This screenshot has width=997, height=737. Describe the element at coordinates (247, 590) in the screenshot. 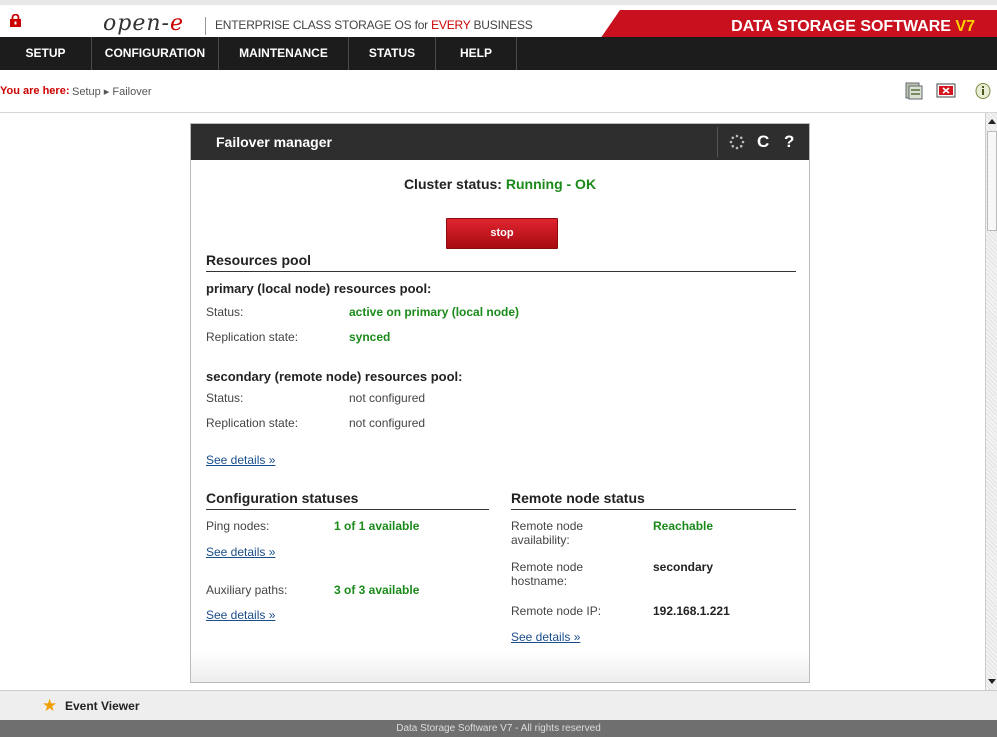

I see `auxiliary-paths-label: Auxiliary paths:` at that location.